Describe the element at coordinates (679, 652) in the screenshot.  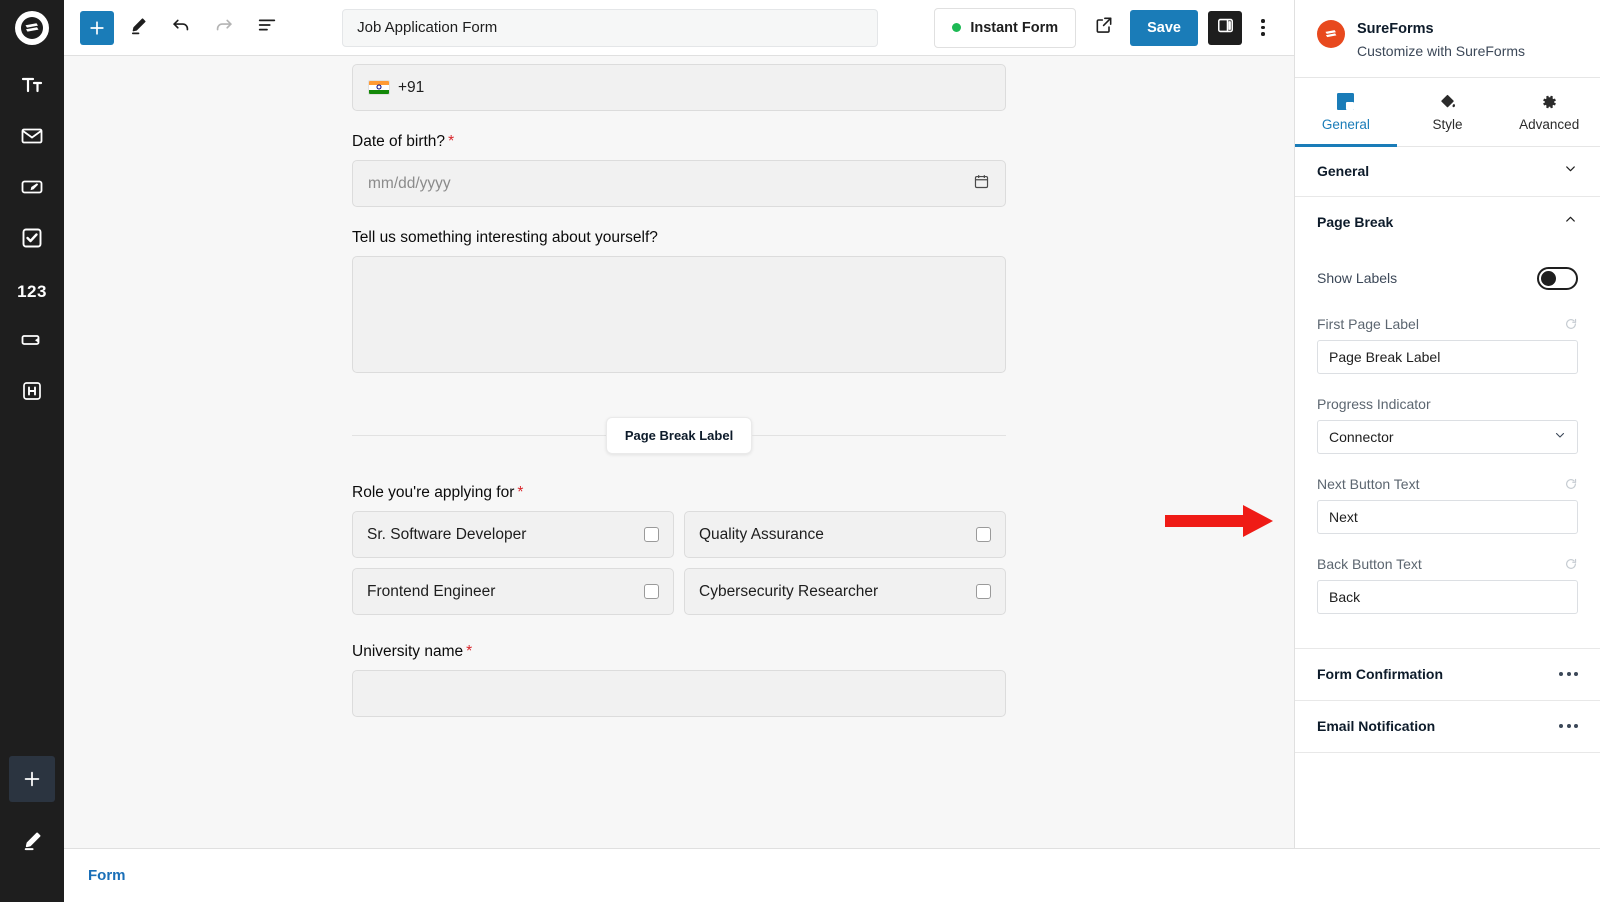
I see `university-name-label: University name *` at that location.